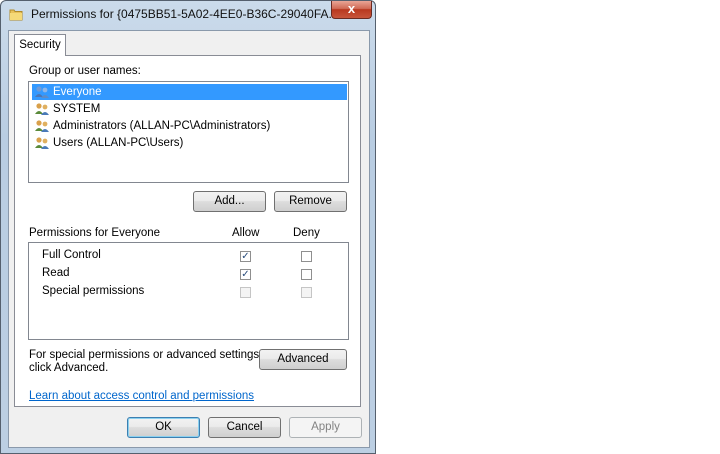  Describe the element at coordinates (245, 256) in the screenshot. I see `full-control-allow-checkbox: ✓` at that location.